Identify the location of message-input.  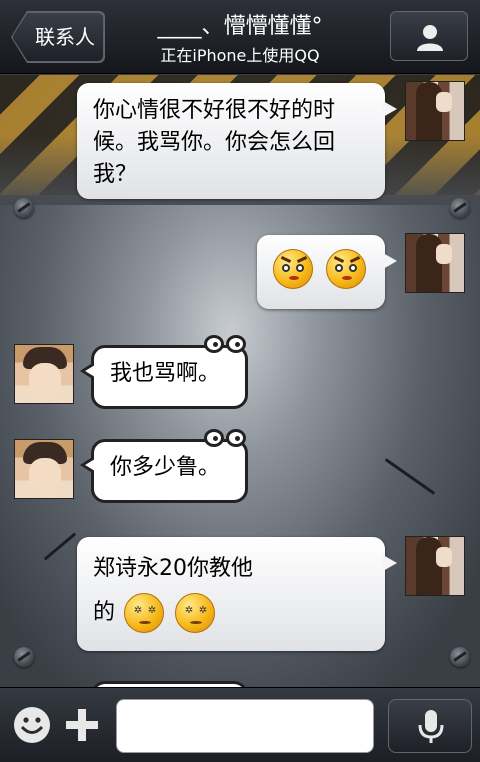
(245, 726).